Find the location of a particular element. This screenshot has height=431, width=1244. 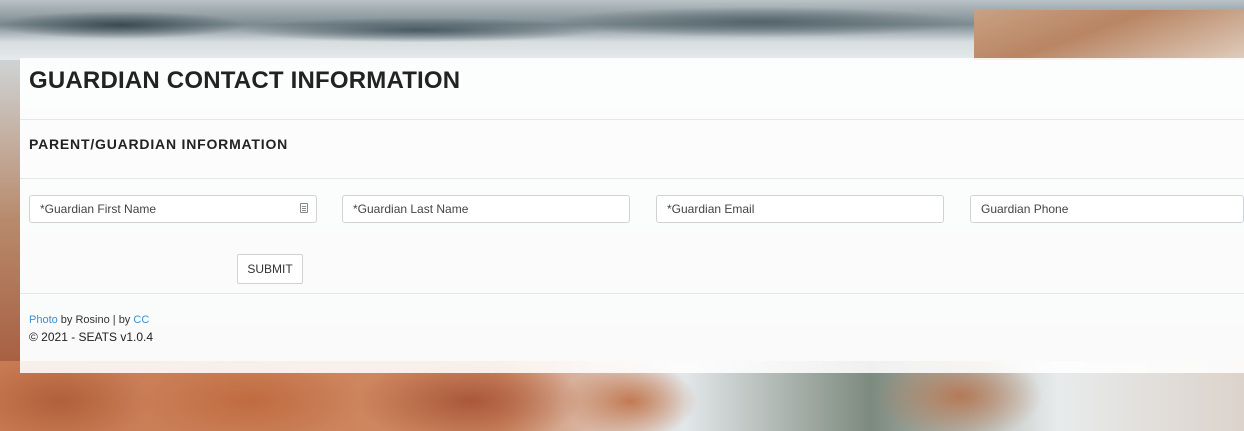

license-link: CC is located at coordinates (141, 320).